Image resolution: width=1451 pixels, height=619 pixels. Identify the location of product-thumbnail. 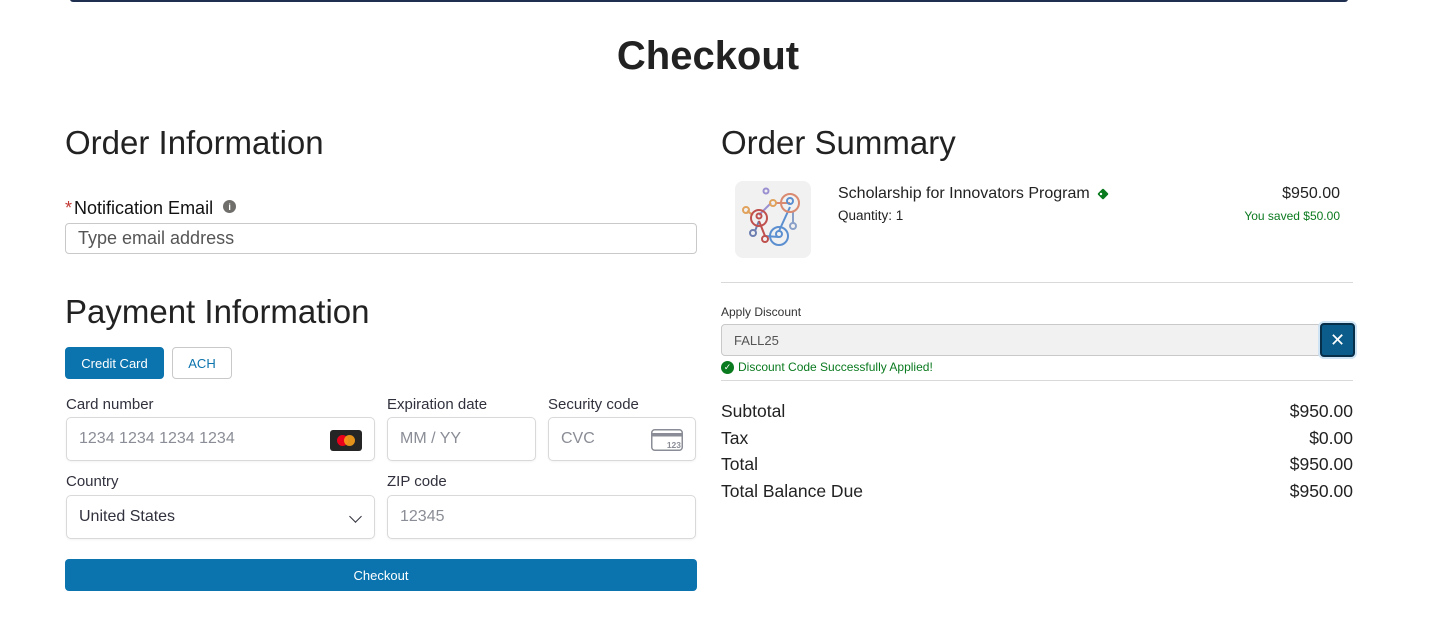
(773, 219).